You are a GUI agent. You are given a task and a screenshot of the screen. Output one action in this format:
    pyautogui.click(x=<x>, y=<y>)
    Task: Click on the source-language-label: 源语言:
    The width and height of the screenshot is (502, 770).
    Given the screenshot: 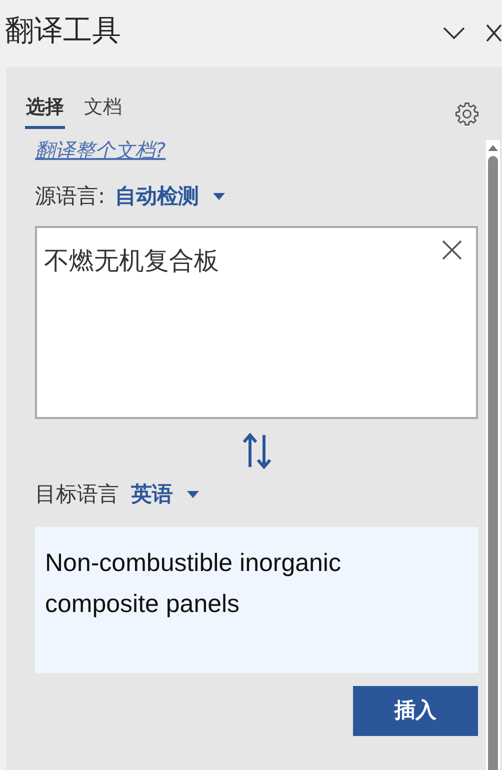 What is the action you would take?
    pyautogui.click(x=70, y=196)
    